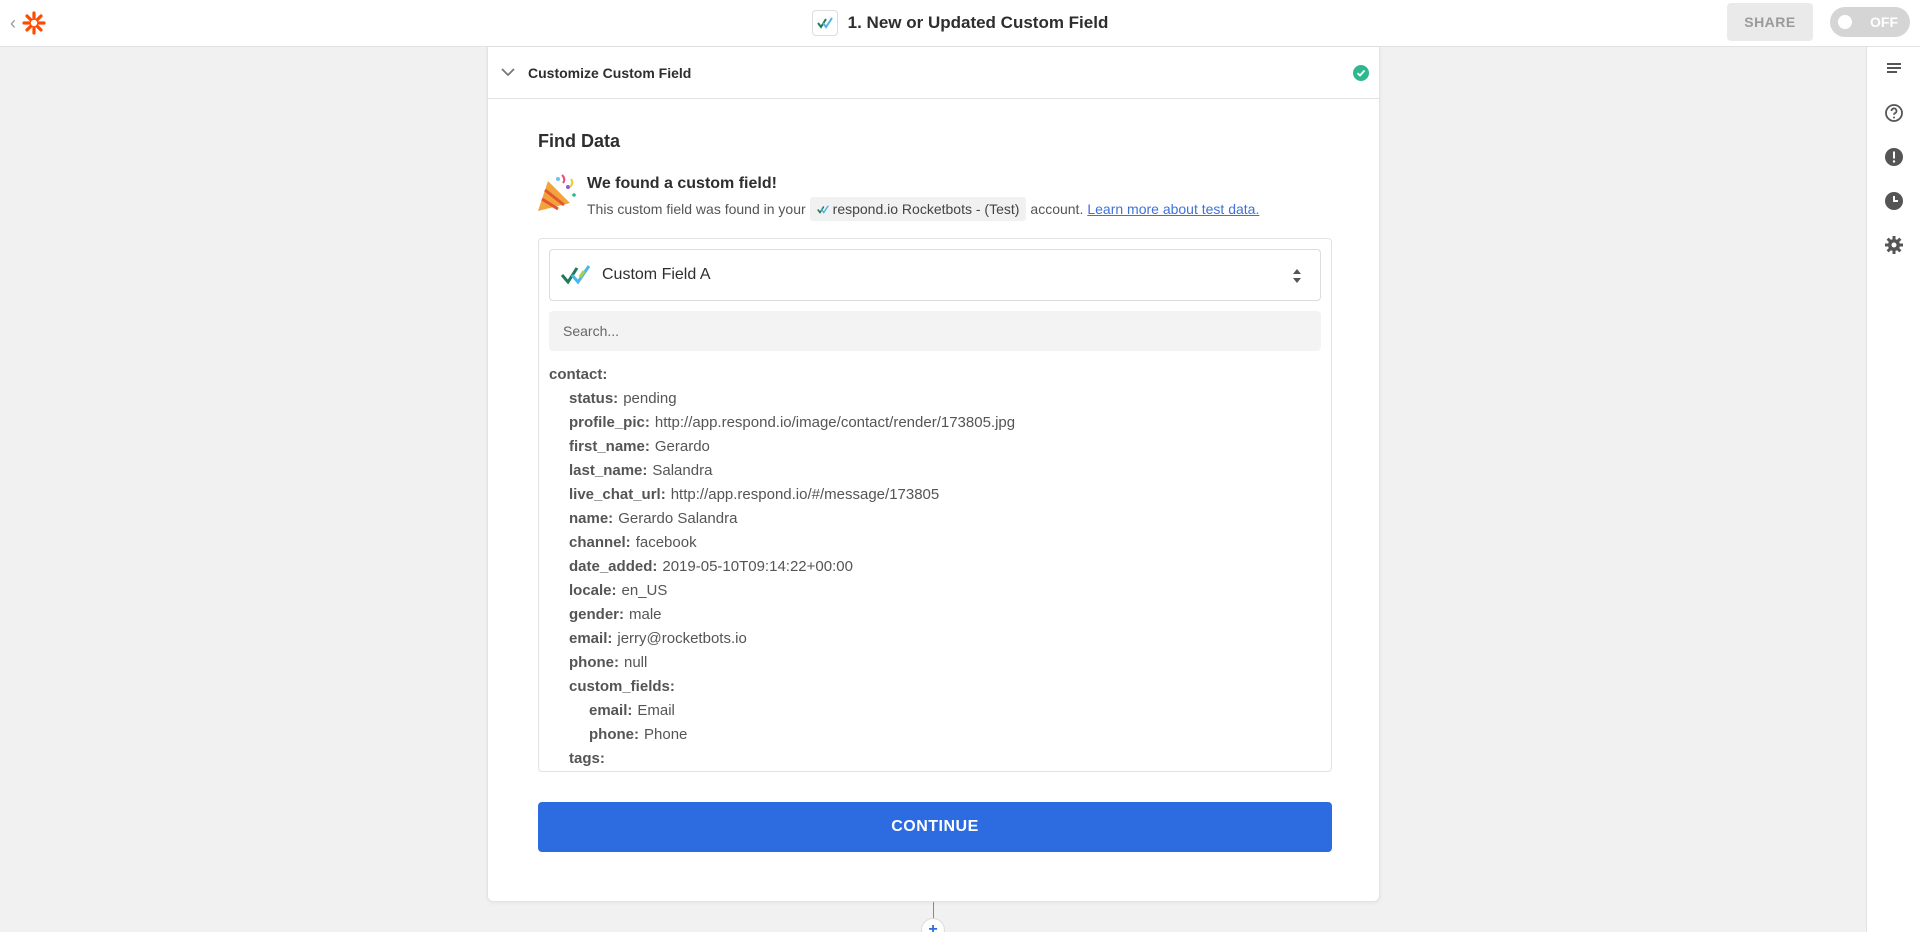  I want to click on found-prefix: This custom field was found in your, so click(696, 209).